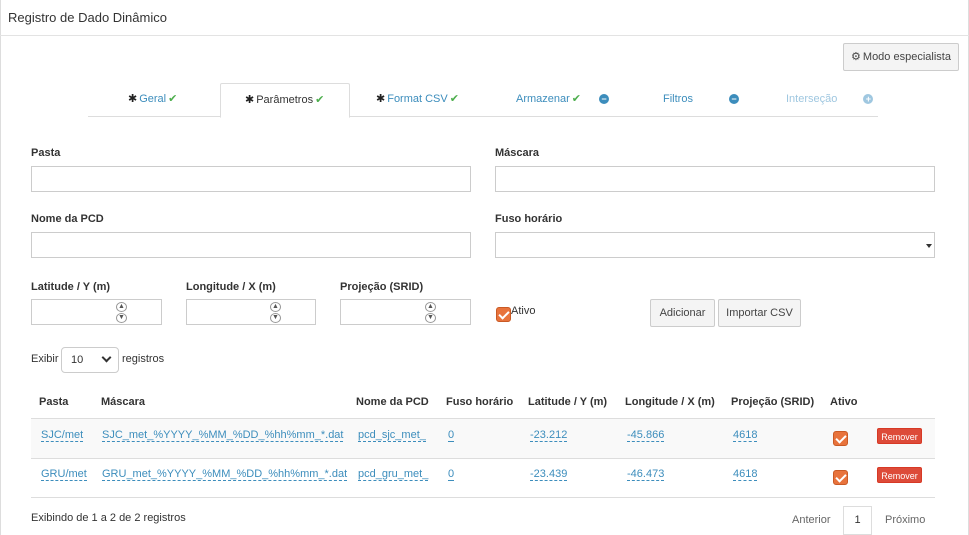 The width and height of the screenshot is (969, 535). I want to click on nome-pcd-input, so click(251, 245).